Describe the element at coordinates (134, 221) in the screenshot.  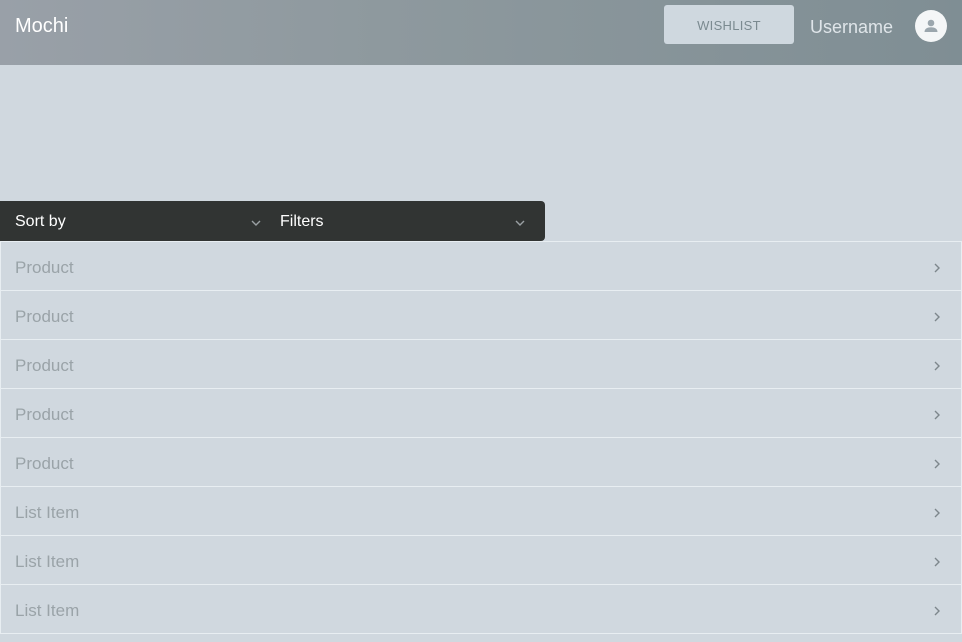
I see `sort-dropdown: Sort by` at that location.